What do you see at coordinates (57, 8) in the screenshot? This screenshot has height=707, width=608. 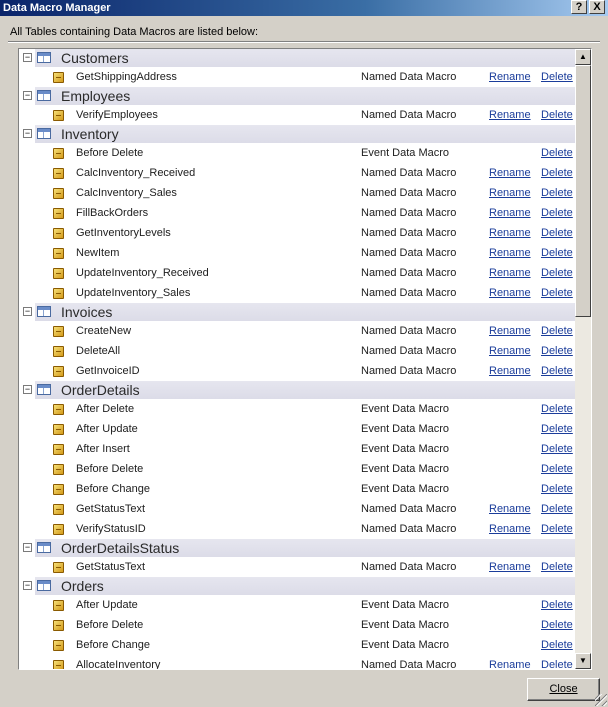 I see `window-title: Data Macro Manager` at bounding box center [57, 8].